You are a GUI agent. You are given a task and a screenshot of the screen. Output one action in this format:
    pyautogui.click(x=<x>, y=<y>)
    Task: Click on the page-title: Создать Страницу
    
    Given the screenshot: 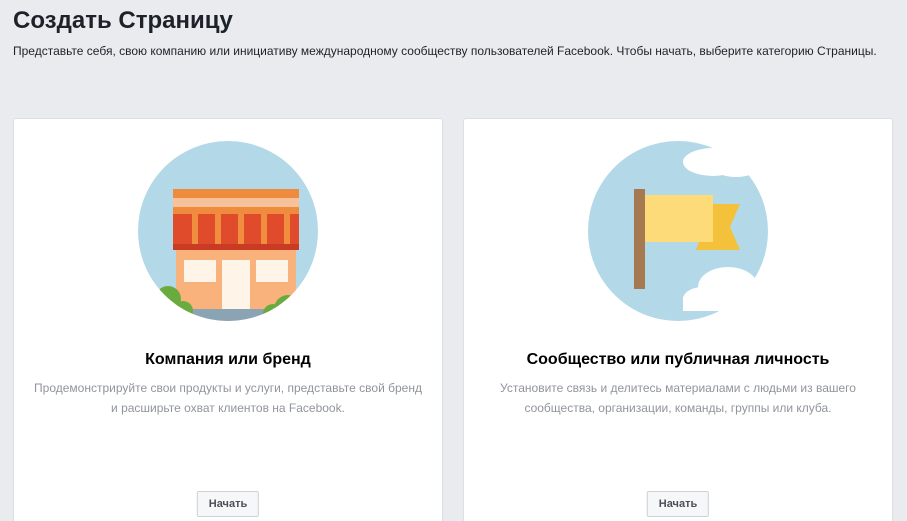 What is the action you would take?
    pyautogui.click(x=123, y=20)
    